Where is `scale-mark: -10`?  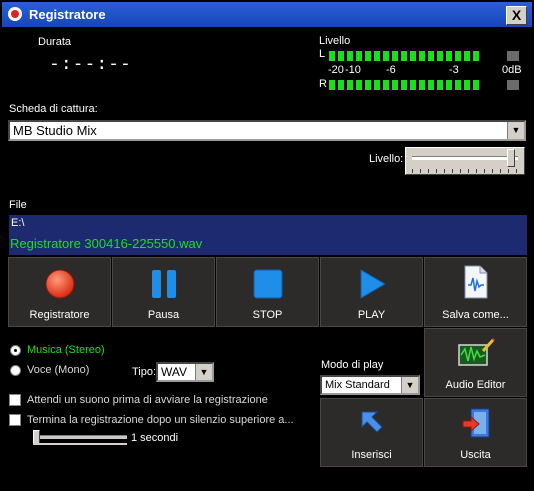 scale-mark: -10 is located at coordinates (353, 70).